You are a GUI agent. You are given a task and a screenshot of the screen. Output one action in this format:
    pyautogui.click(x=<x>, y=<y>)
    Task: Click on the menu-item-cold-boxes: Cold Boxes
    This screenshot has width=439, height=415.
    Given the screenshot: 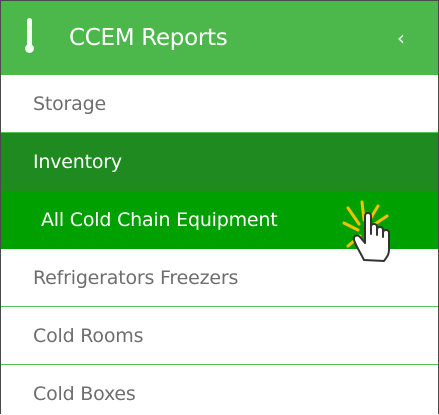 What is the action you would take?
    pyautogui.click(x=219, y=389)
    